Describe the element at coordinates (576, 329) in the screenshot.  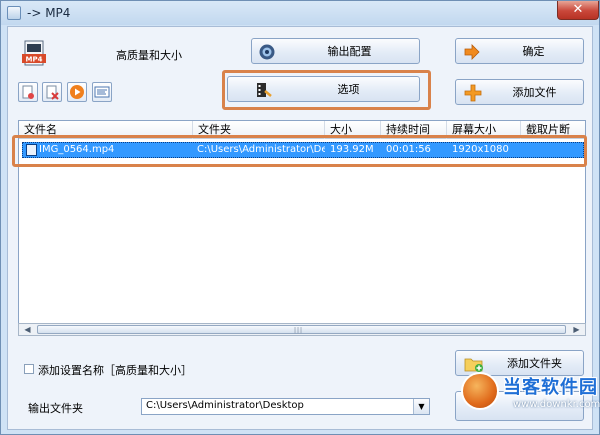
I see `scroll-right-icon: ▶` at that location.